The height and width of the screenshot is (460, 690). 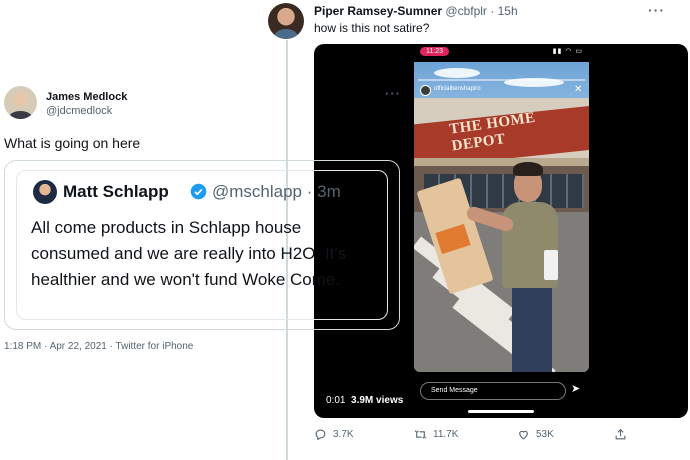 I want to click on retweet-button: 11.7K, so click(x=436, y=434).